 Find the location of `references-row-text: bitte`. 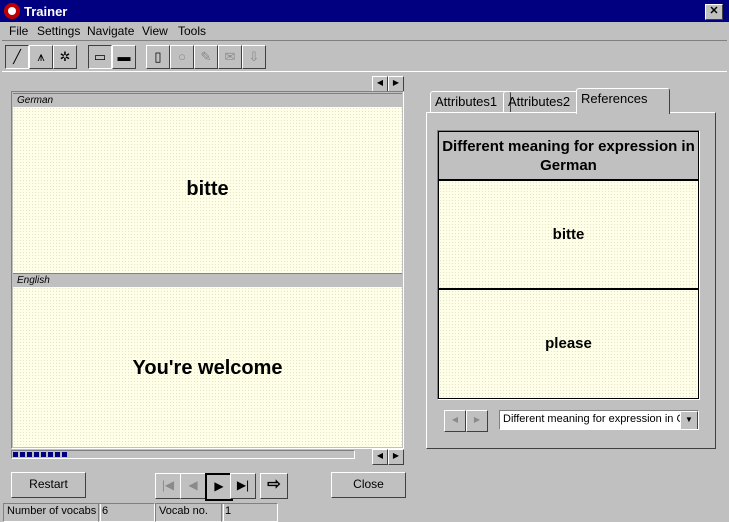

references-row-text: bitte is located at coordinates (568, 234).